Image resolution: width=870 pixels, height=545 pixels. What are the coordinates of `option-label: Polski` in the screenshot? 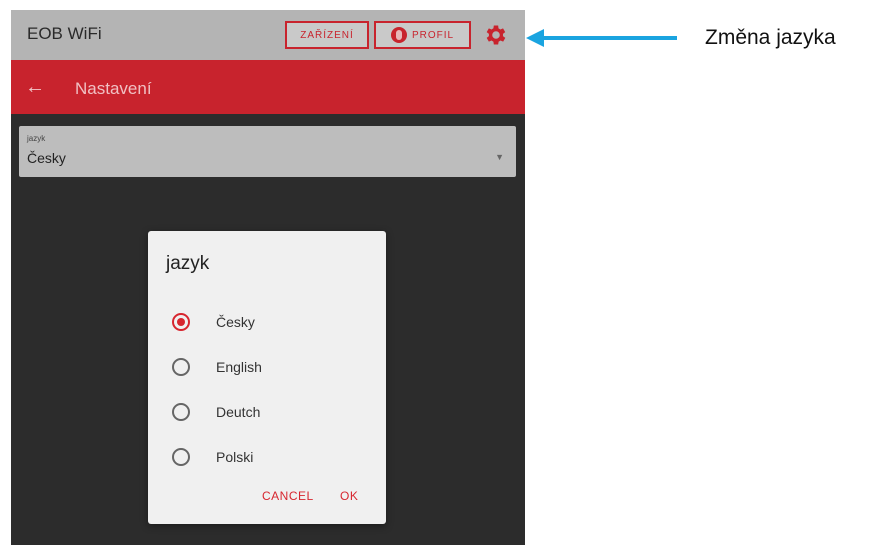 It's located at (235, 457).